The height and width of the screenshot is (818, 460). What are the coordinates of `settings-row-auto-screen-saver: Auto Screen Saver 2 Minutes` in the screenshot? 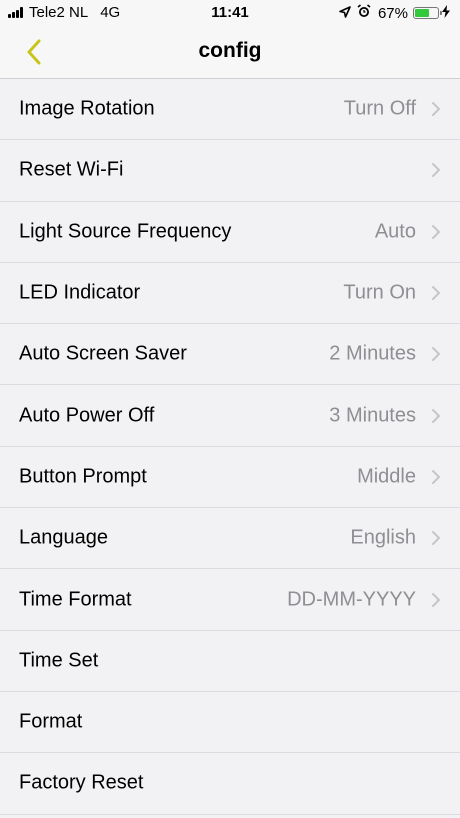 It's located at (230, 355).